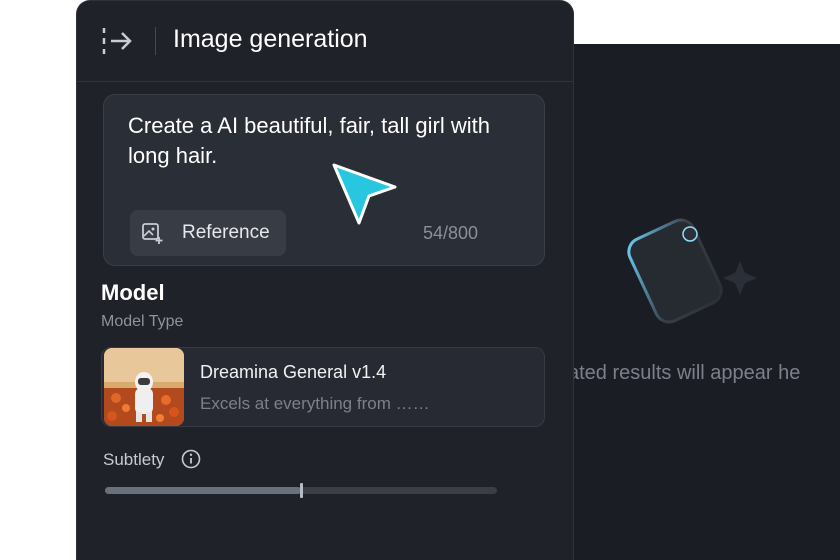 The width and height of the screenshot is (840, 560). I want to click on panel-header: Image generation, so click(325, 41).